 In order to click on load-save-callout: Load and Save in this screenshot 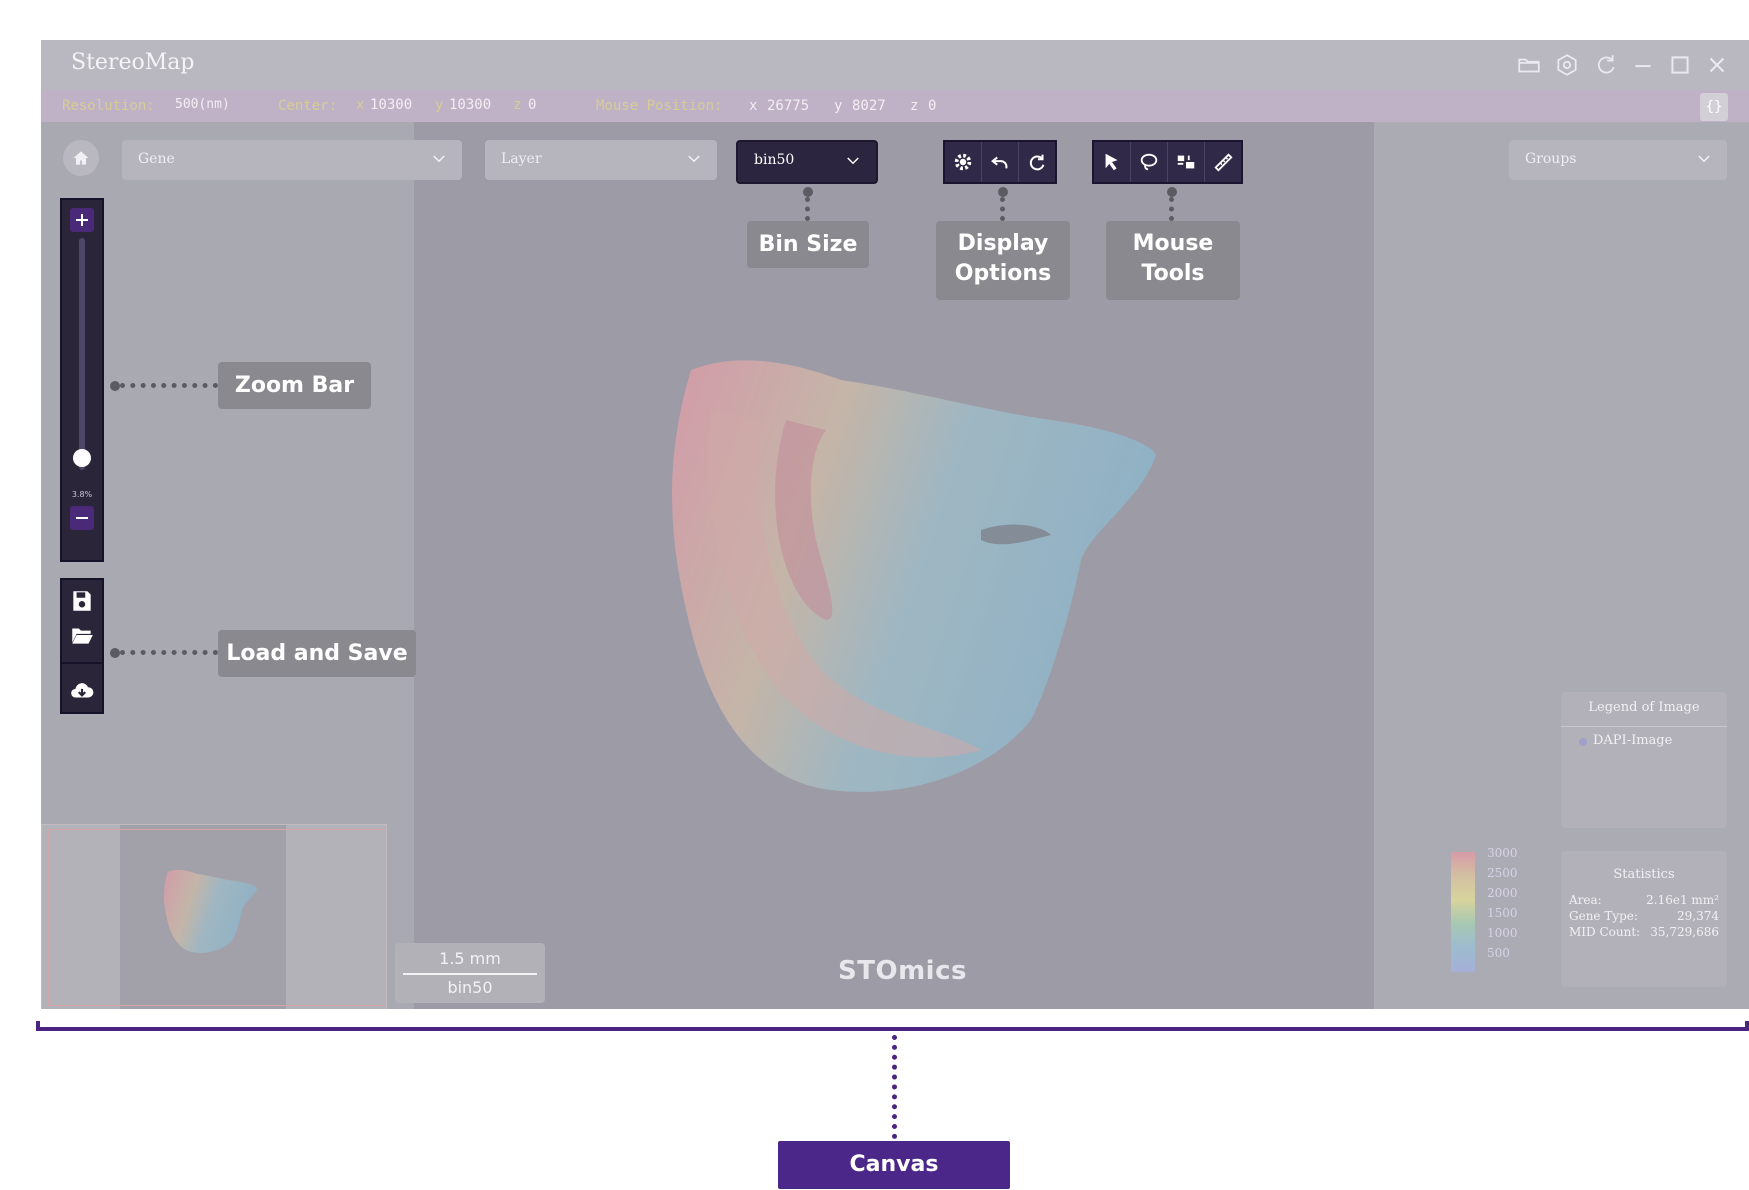, I will do `click(317, 653)`.